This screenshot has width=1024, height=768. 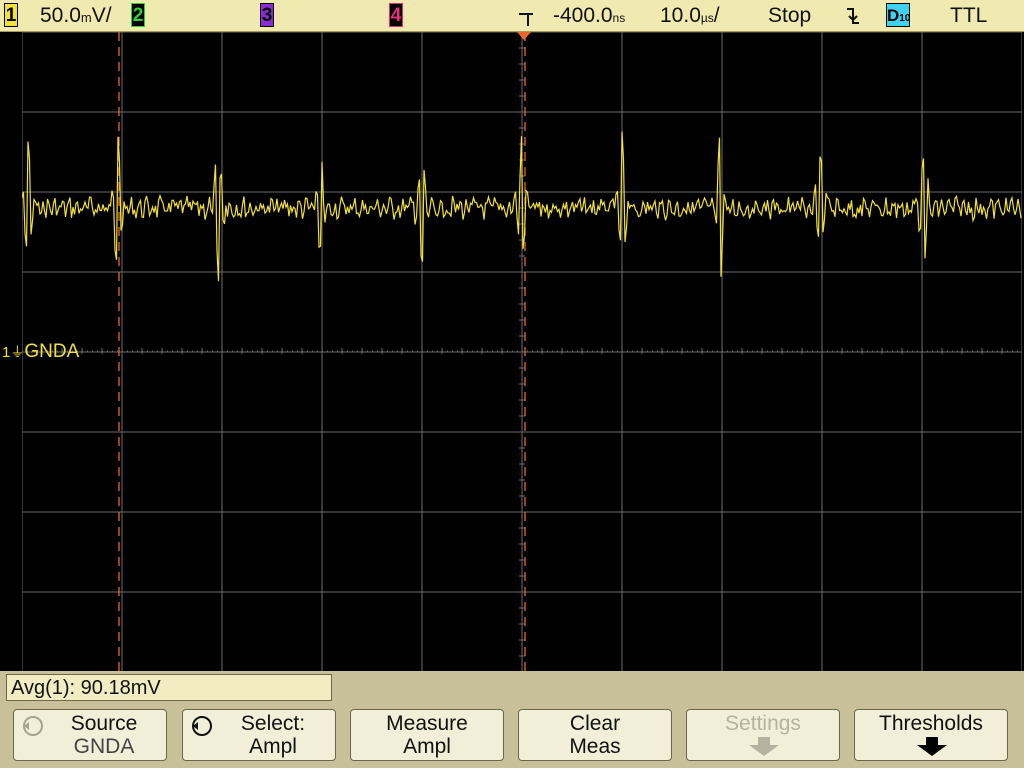 I want to click on threshold-label: TTL, so click(x=969, y=15).